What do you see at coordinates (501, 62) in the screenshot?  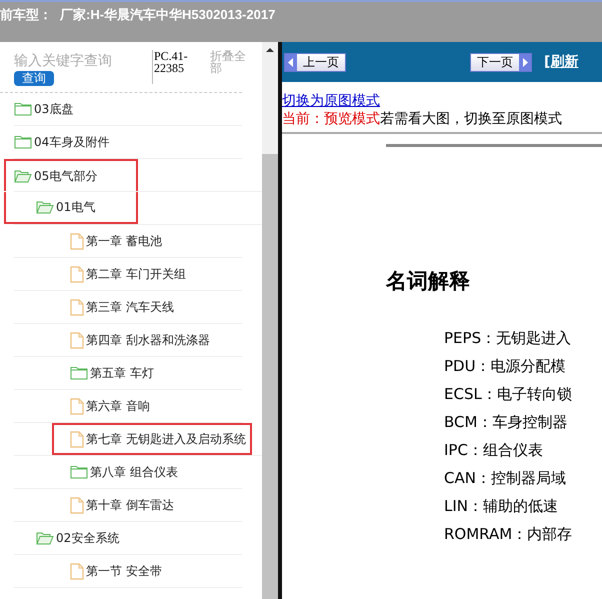 I see `next-page-button: 下一页` at bounding box center [501, 62].